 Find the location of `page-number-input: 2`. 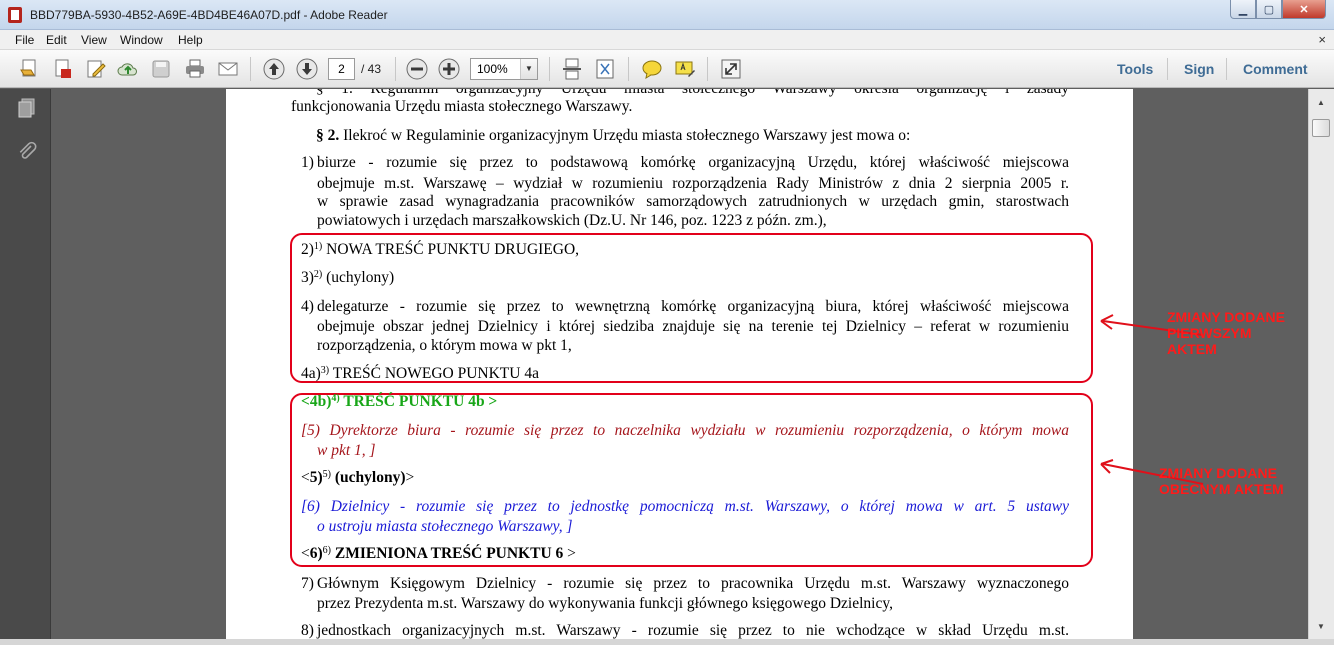

page-number-input: 2 is located at coordinates (341, 69).